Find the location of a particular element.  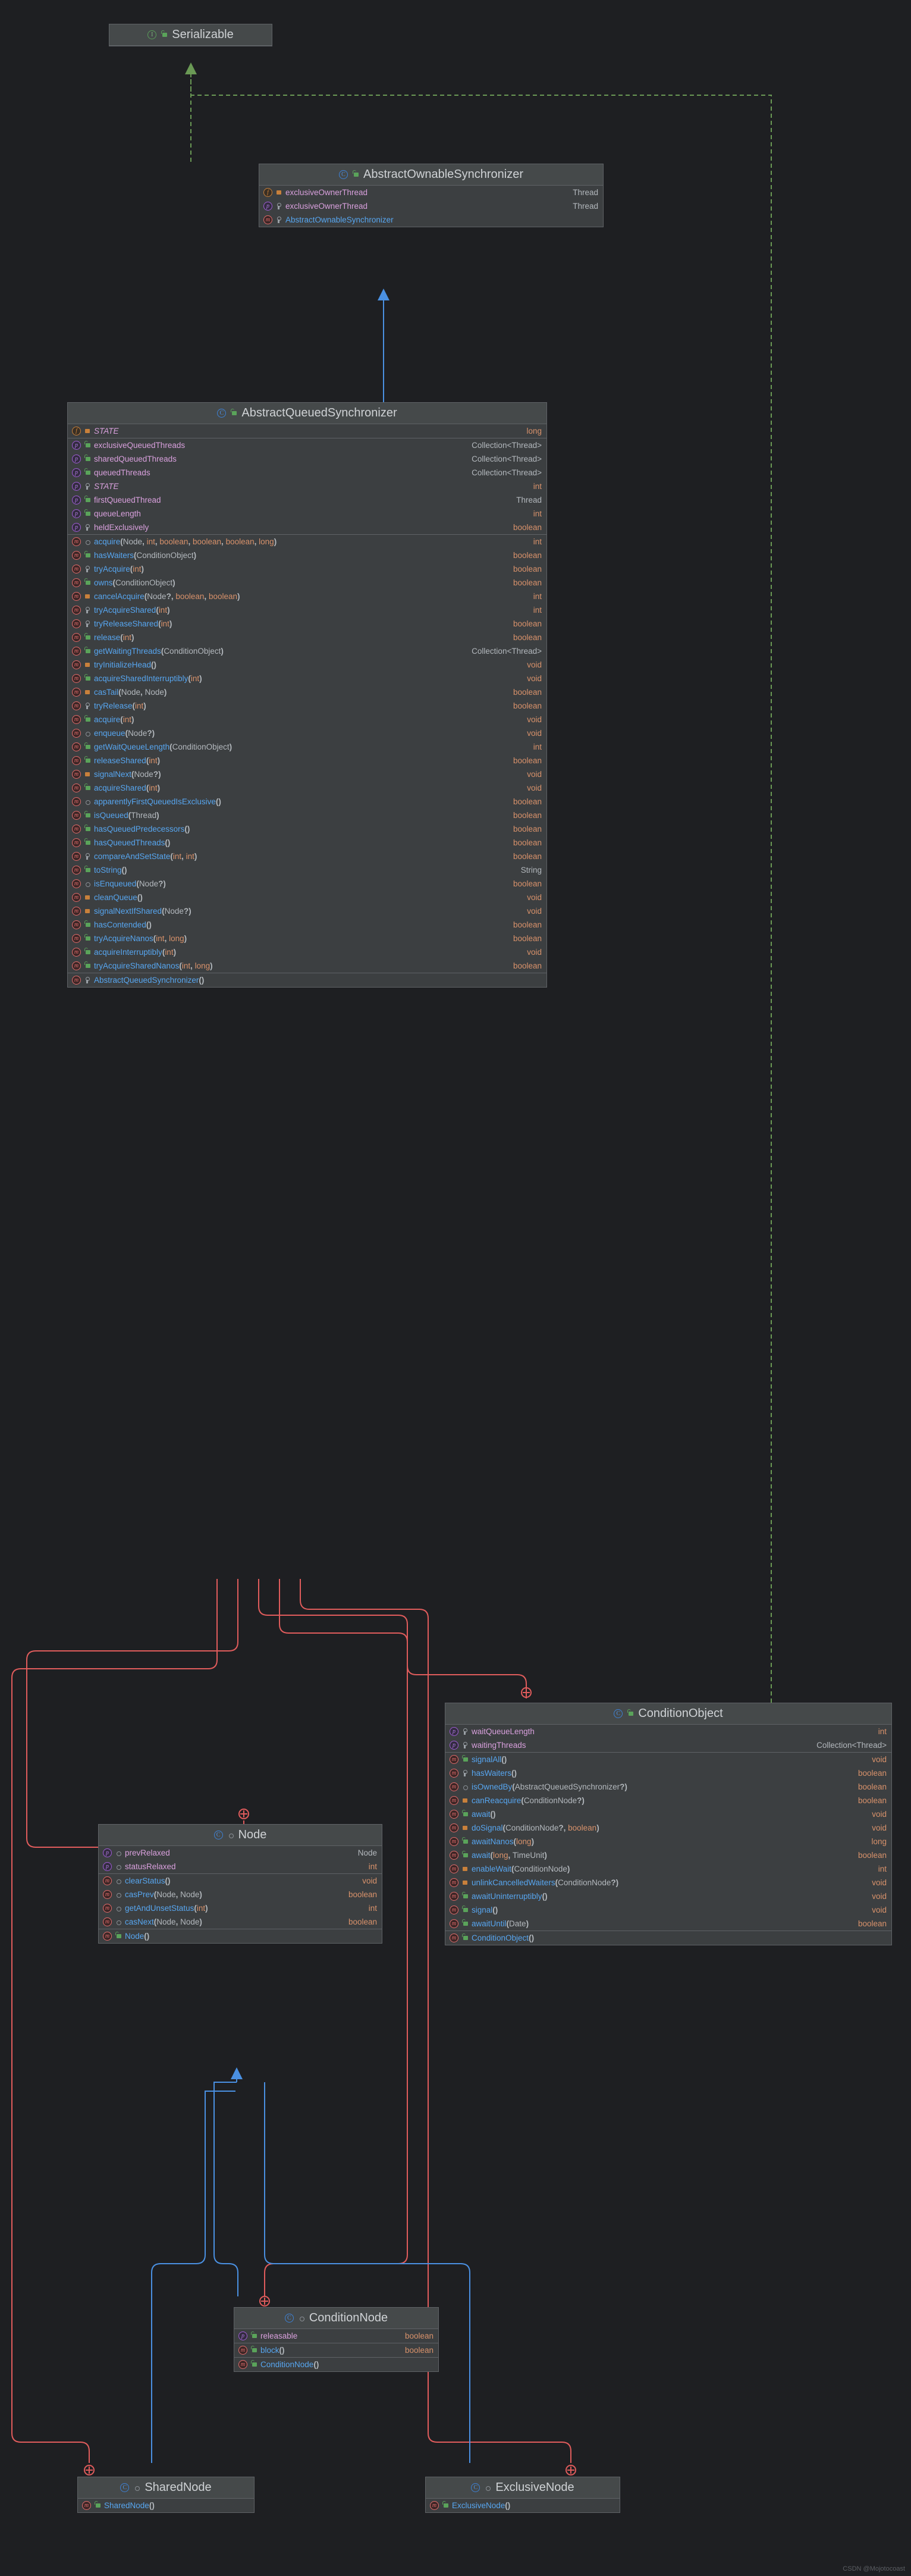

method-row: m ConditionNode() is located at coordinates (336, 2364).